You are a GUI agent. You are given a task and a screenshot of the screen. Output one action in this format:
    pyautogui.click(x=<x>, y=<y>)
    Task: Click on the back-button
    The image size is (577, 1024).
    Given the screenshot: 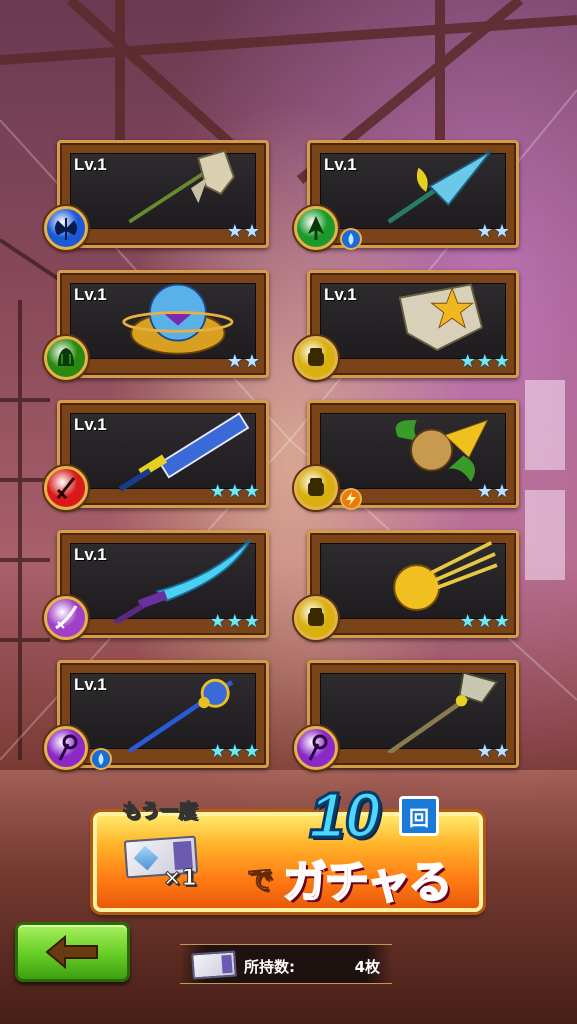 What is the action you would take?
    pyautogui.click(x=72, y=952)
    